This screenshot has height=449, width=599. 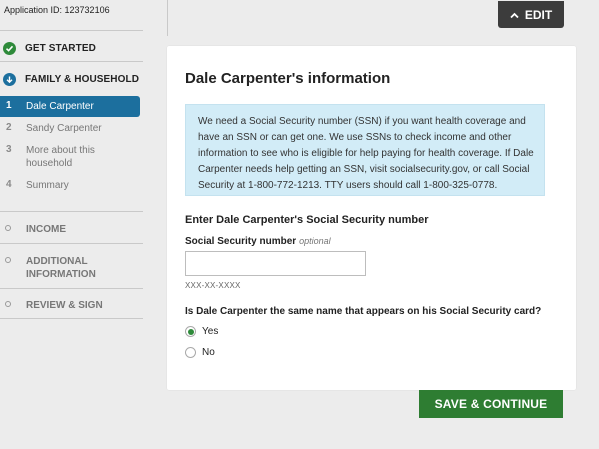 I want to click on ssn-input, so click(x=275, y=263).